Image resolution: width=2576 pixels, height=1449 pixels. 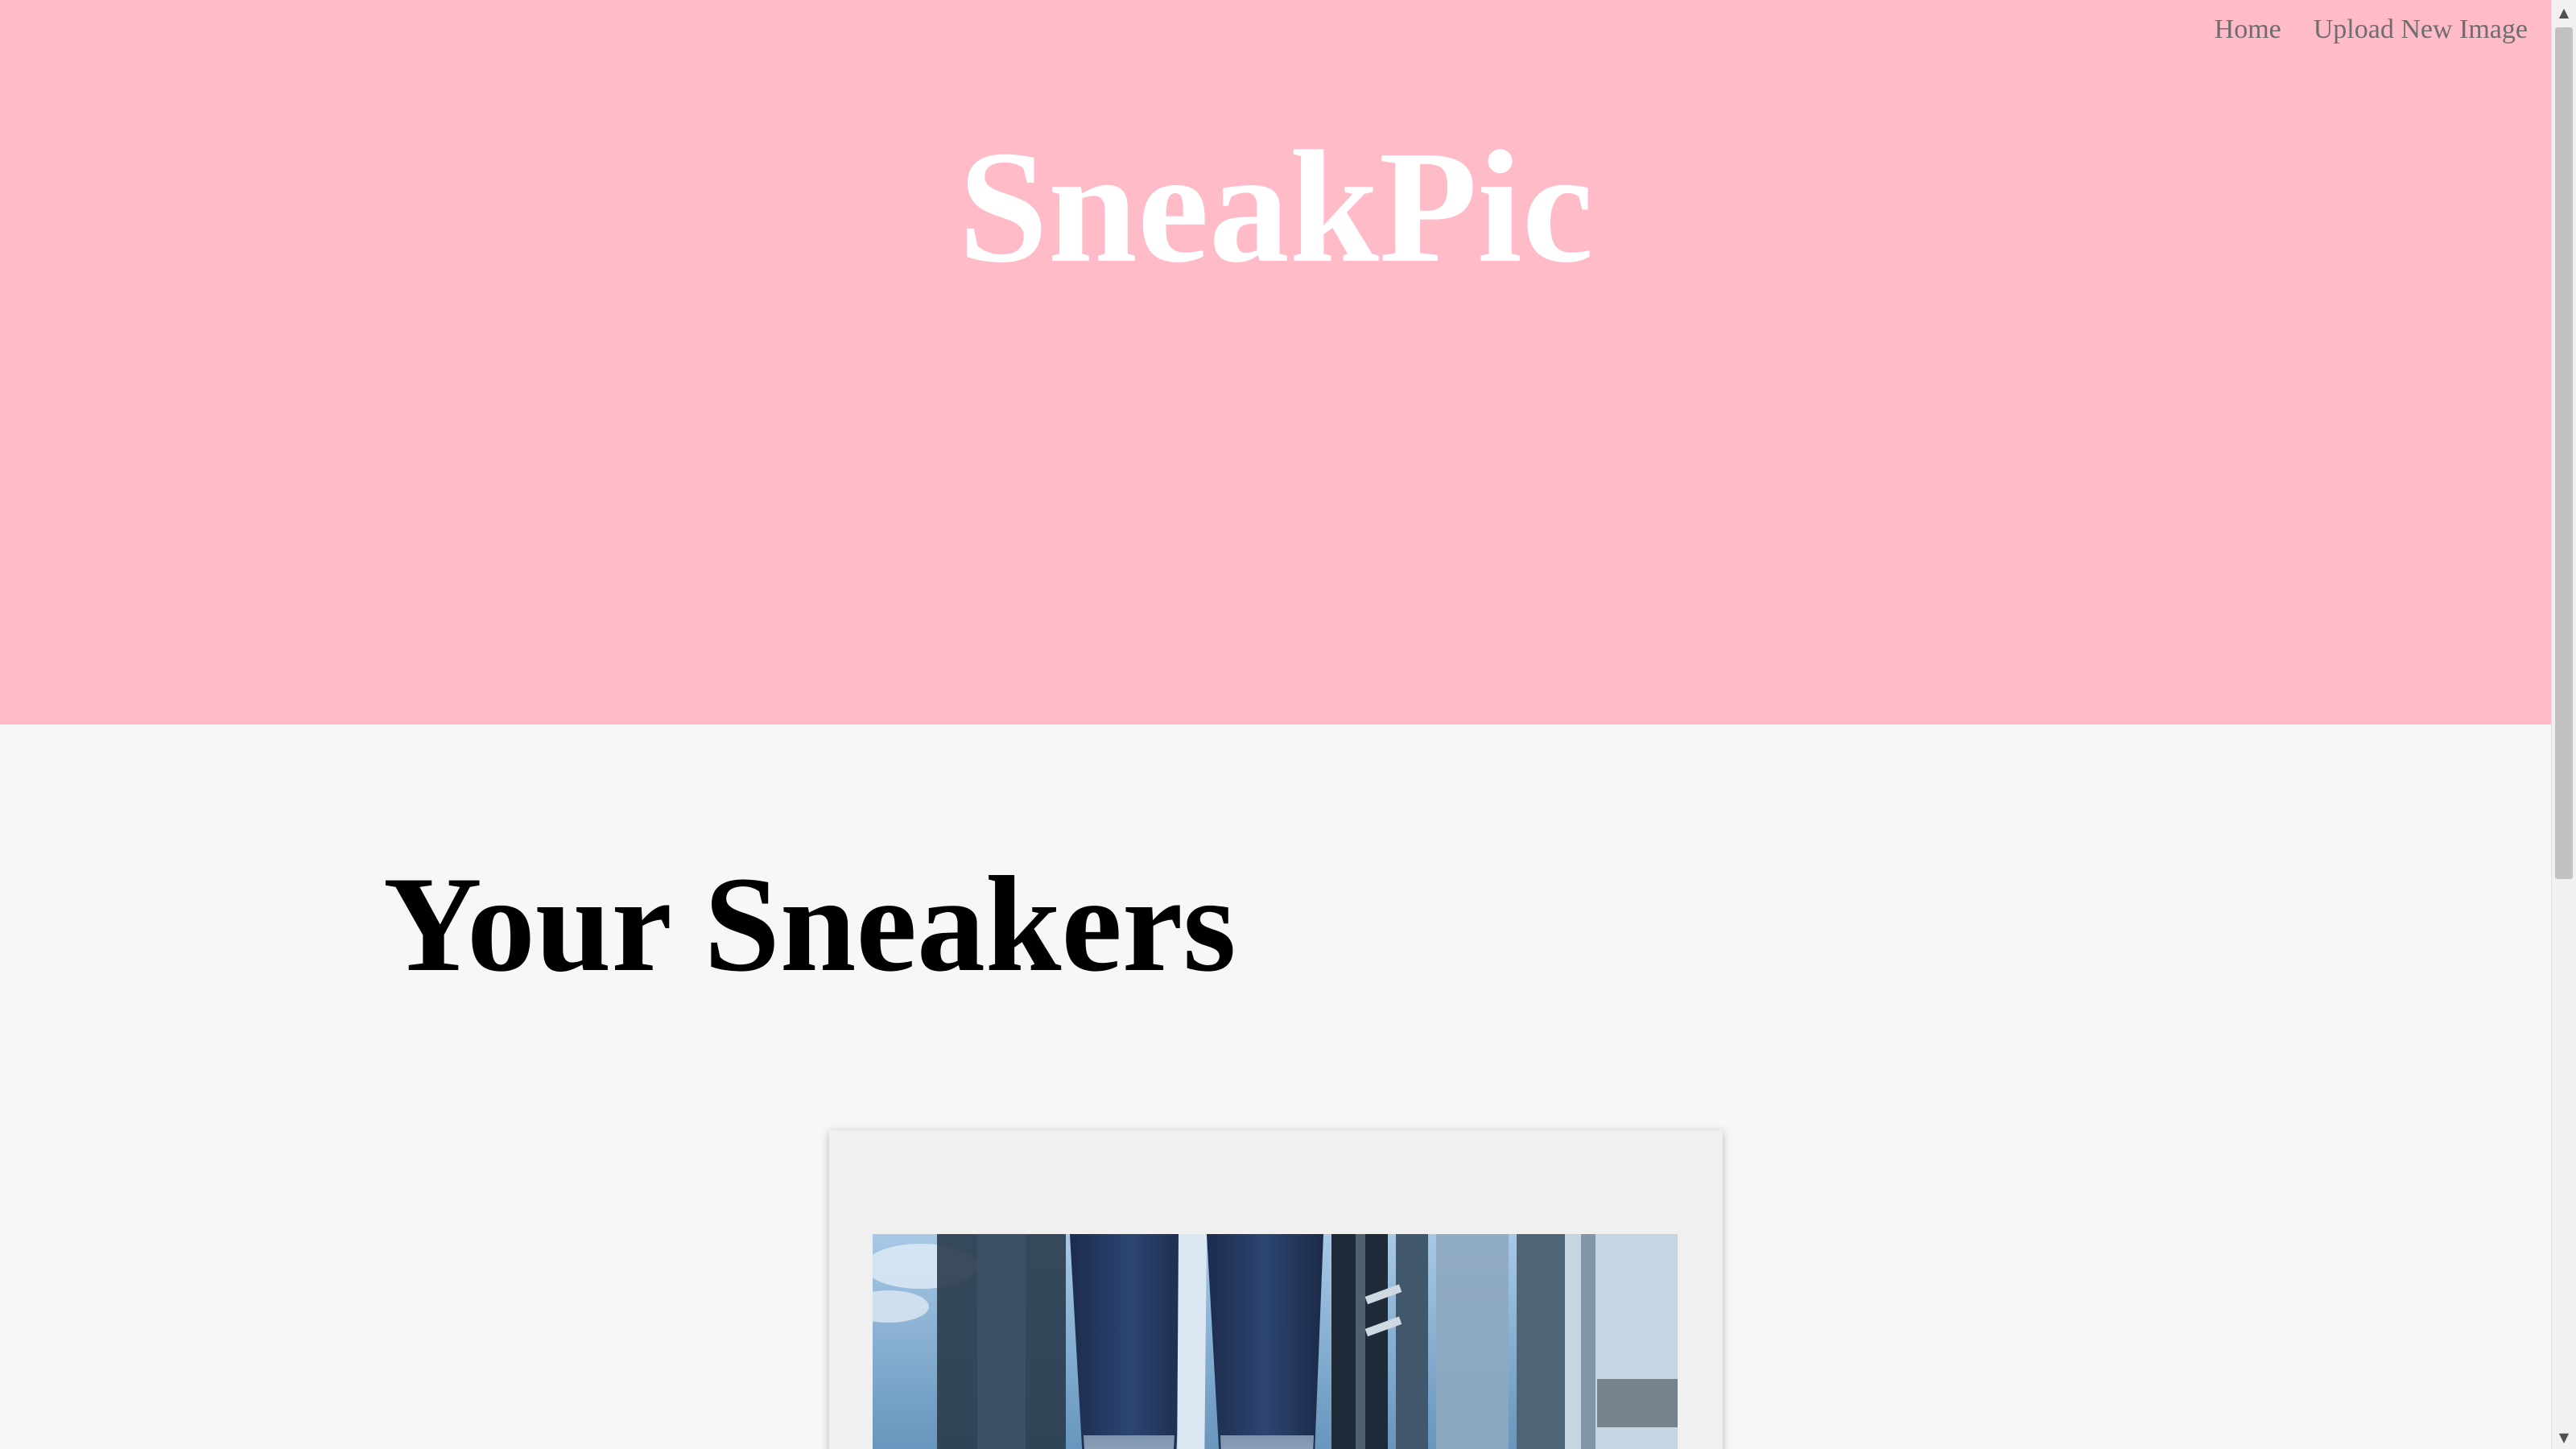 I want to click on sneaker-image, so click(x=1275, y=1341).